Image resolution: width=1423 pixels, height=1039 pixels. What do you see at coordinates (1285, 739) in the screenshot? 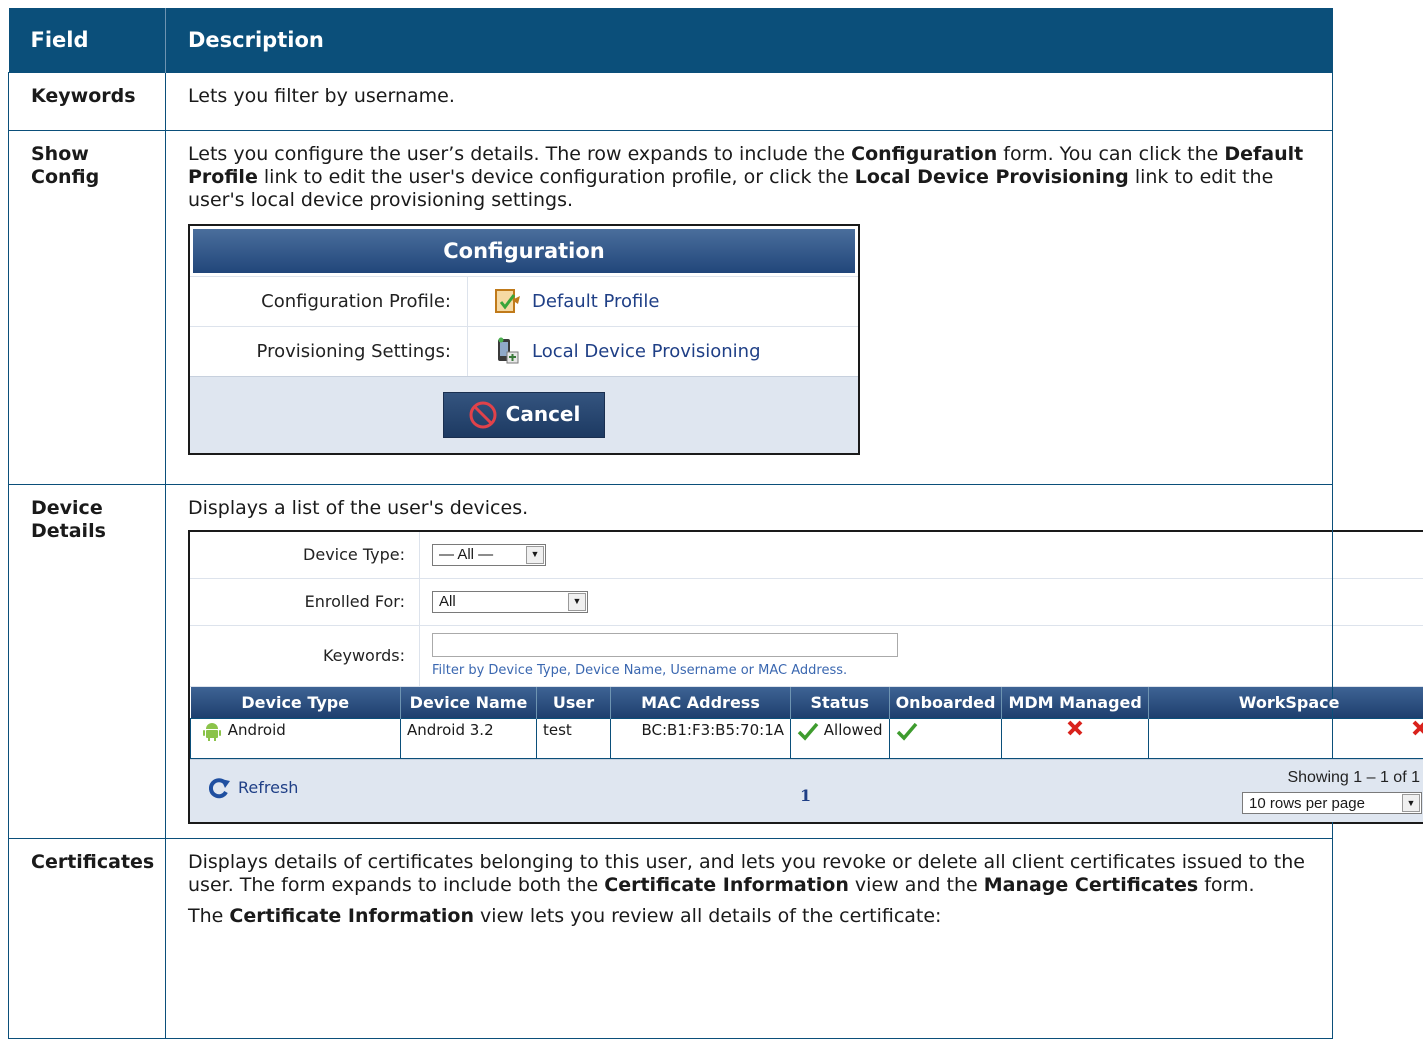
I see `workspace-cell` at bounding box center [1285, 739].